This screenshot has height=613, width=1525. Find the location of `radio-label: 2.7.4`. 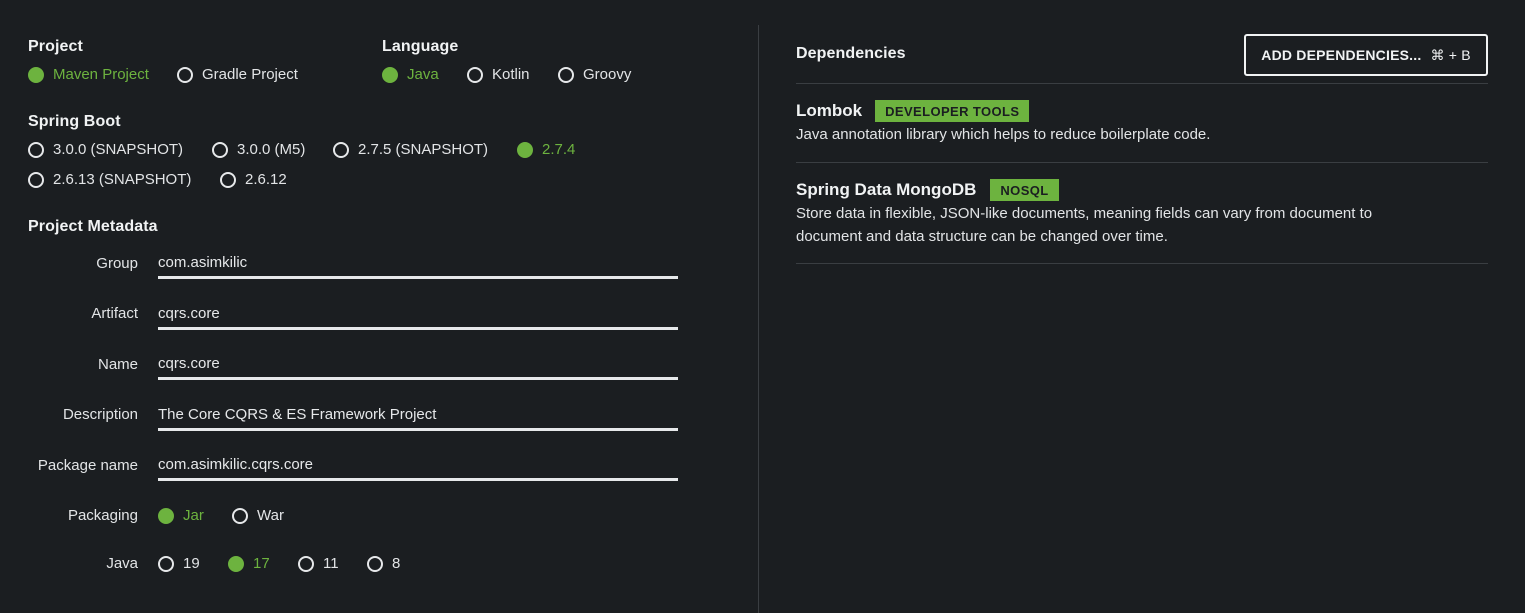

radio-label: 2.7.4 is located at coordinates (559, 149).